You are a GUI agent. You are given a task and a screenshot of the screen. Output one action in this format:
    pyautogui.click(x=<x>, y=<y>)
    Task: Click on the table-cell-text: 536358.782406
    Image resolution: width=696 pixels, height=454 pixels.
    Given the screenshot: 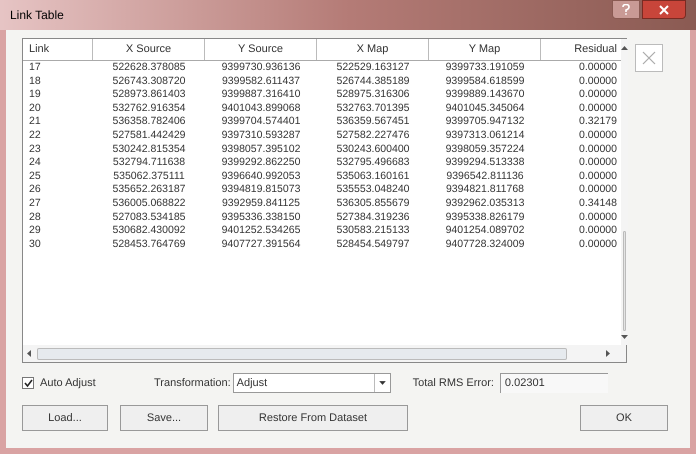 What is the action you would take?
    pyautogui.click(x=149, y=122)
    